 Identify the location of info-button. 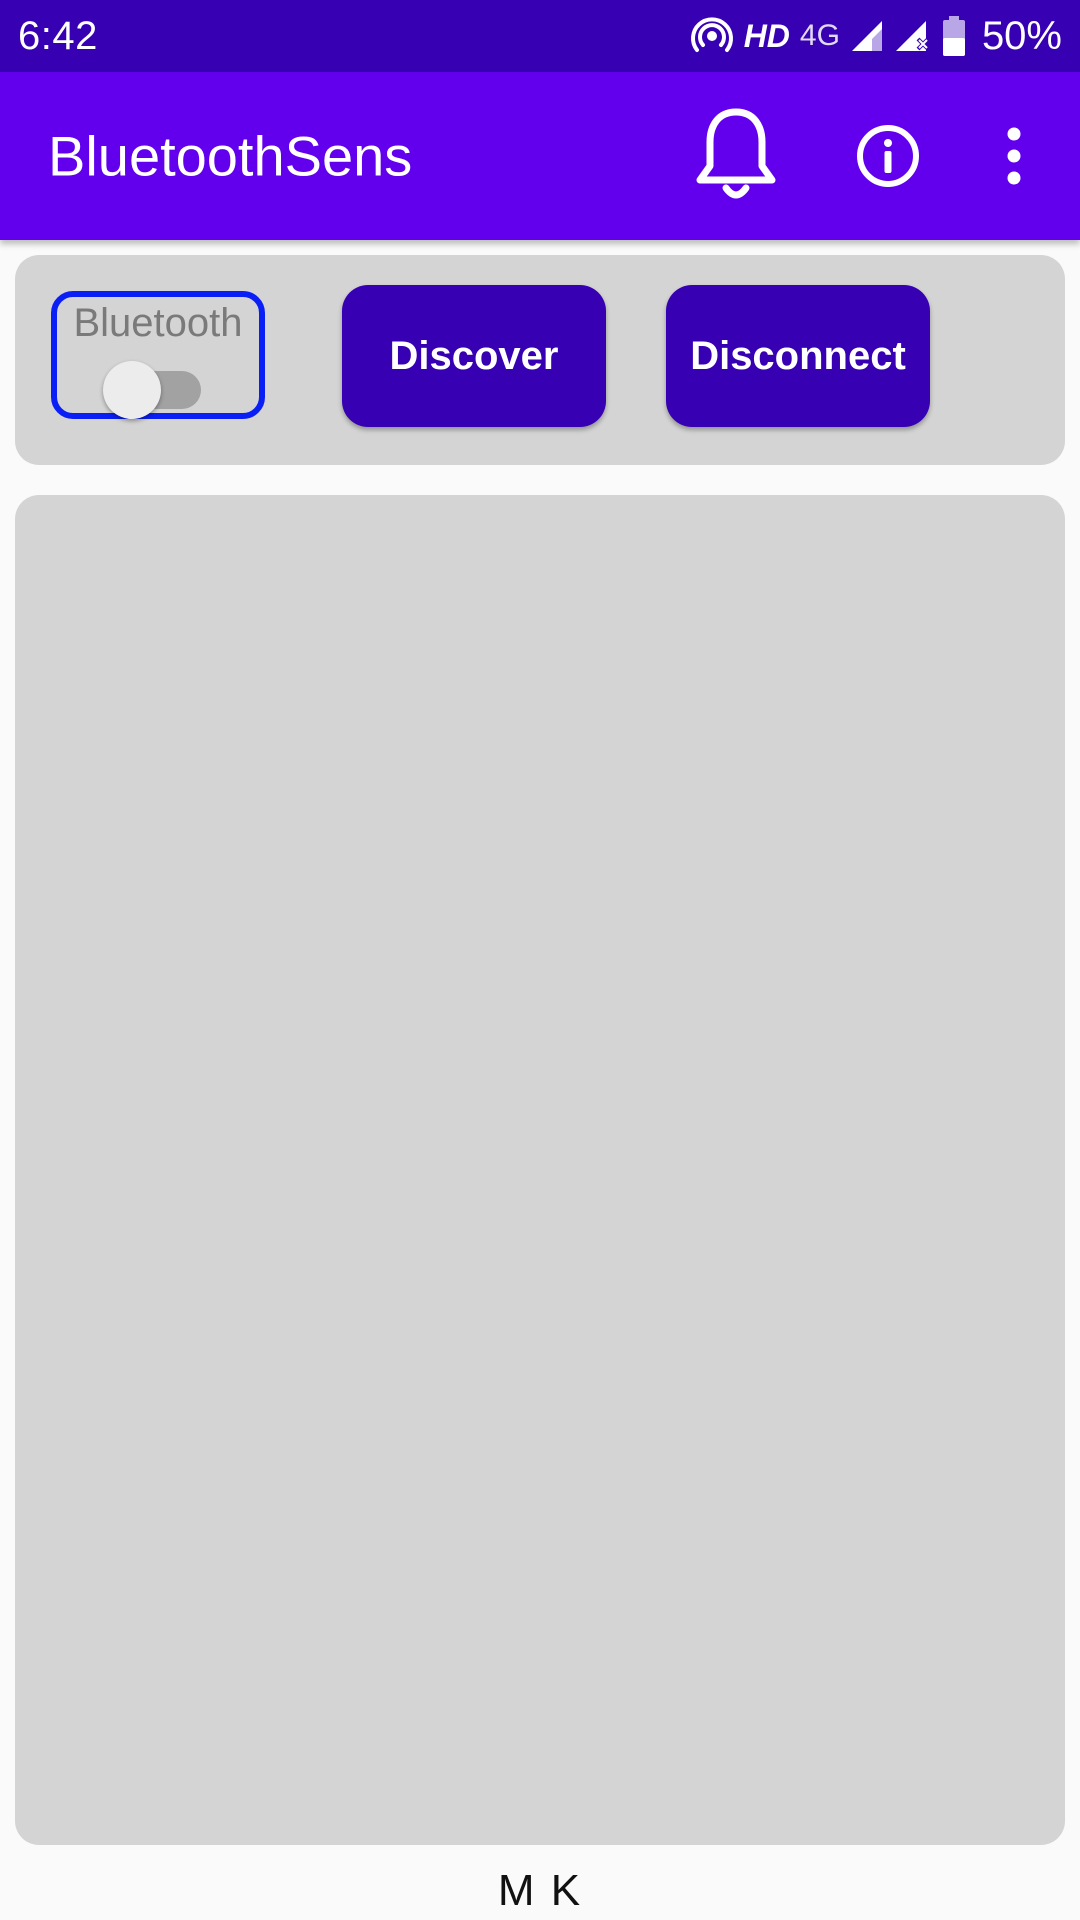
(888, 156).